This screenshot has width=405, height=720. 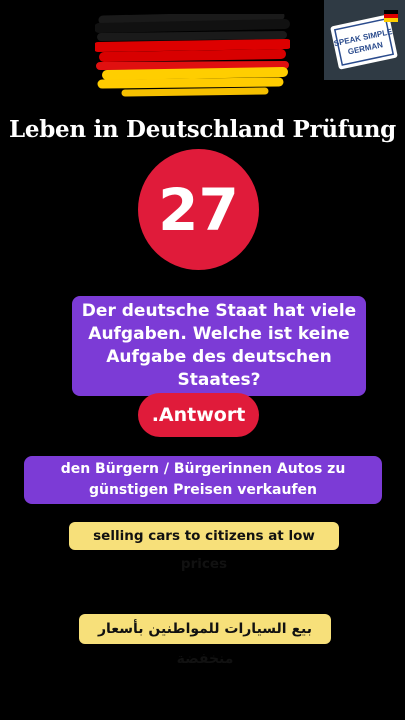 I want to click on answer-arabic: بيع السيارات للمواطنين بأسعار منخفضة, so click(x=205, y=640).